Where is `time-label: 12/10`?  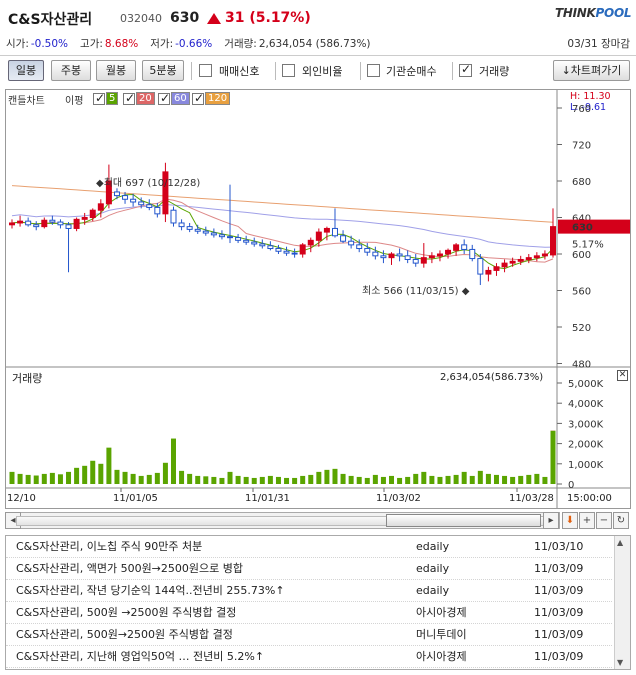 time-label: 12/10 is located at coordinates (21, 498).